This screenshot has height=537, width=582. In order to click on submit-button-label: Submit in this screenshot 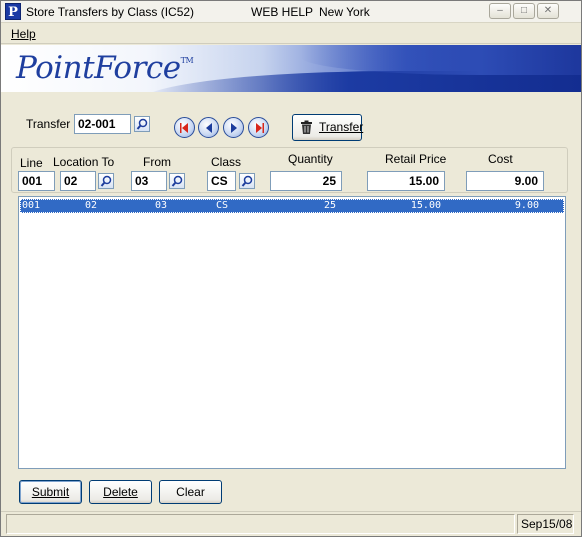, I will do `click(50, 492)`.